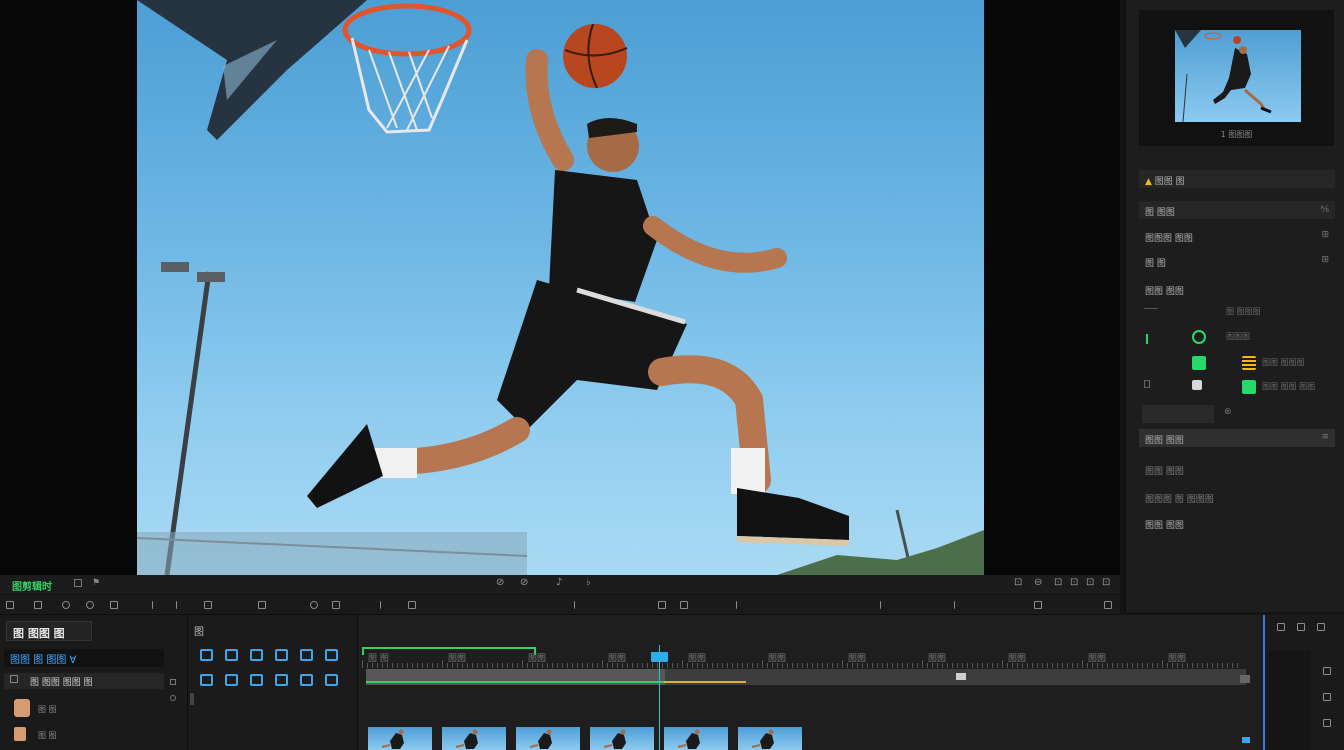  What do you see at coordinates (306, 680) in the screenshot?
I see `audio-tool-icon` at bounding box center [306, 680].